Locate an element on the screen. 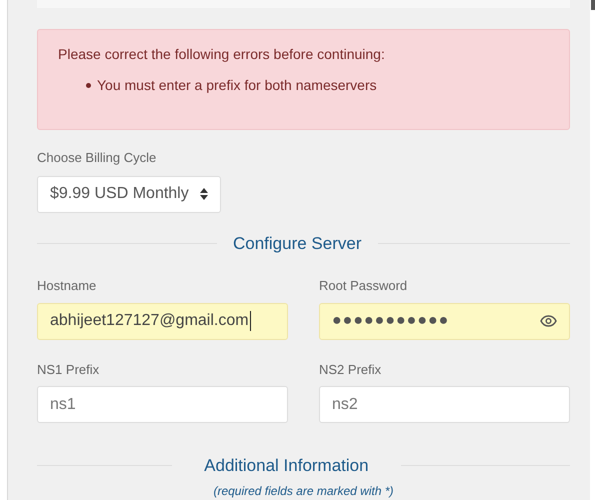 Image resolution: width=595 pixels, height=500 pixels. error-message: You must enter a prefix for both nameservers is located at coordinates (237, 85).